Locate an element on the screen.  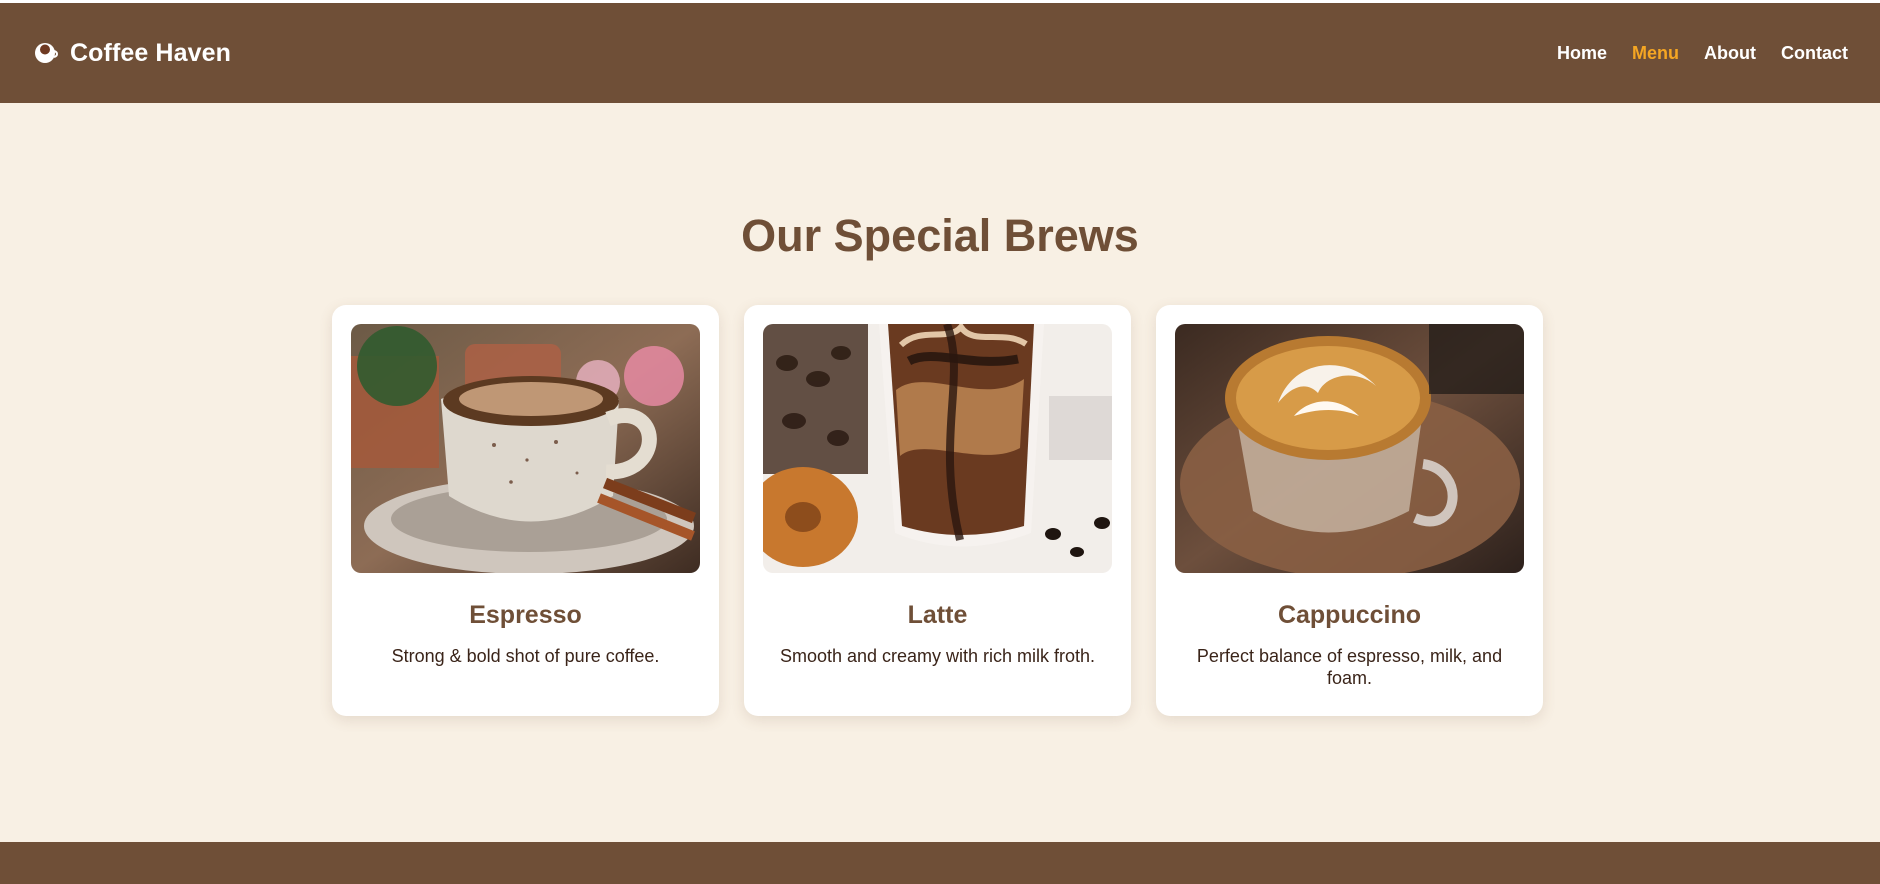
coffee-cup-icon is located at coordinates (46, 53).